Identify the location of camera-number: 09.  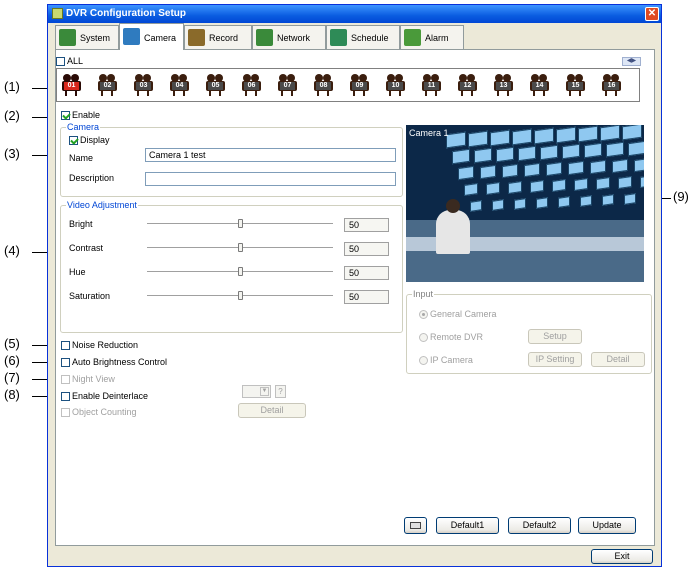
(359, 86).